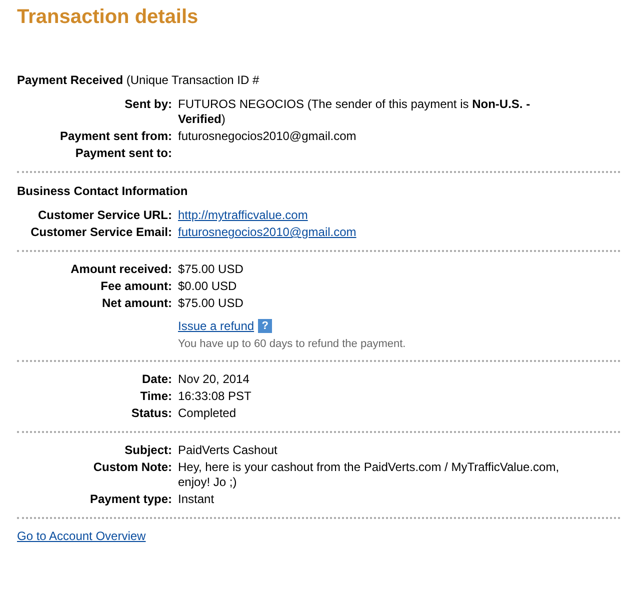 This screenshot has width=637, height=606. Describe the element at coordinates (132, 468) in the screenshot. I see `field-label: Custom Note:` at that location.